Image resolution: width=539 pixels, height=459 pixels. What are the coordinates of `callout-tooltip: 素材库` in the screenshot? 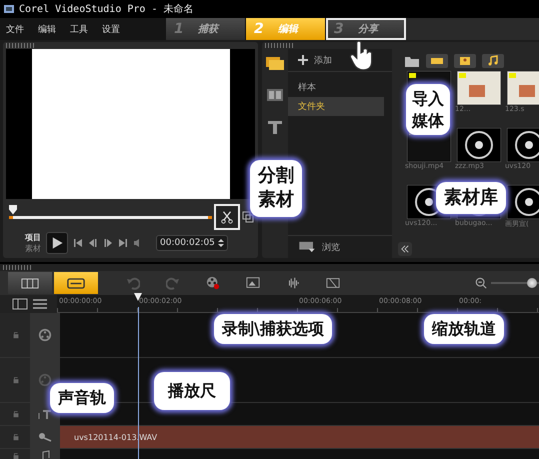 It's located at (471, 198).